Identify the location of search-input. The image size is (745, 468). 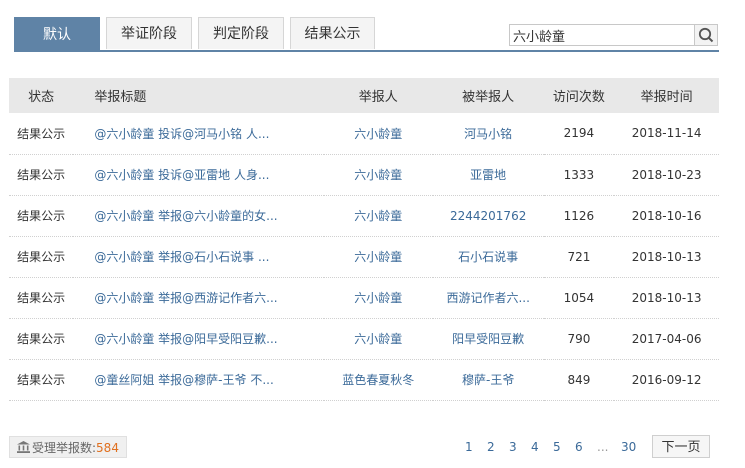
(603, 35).